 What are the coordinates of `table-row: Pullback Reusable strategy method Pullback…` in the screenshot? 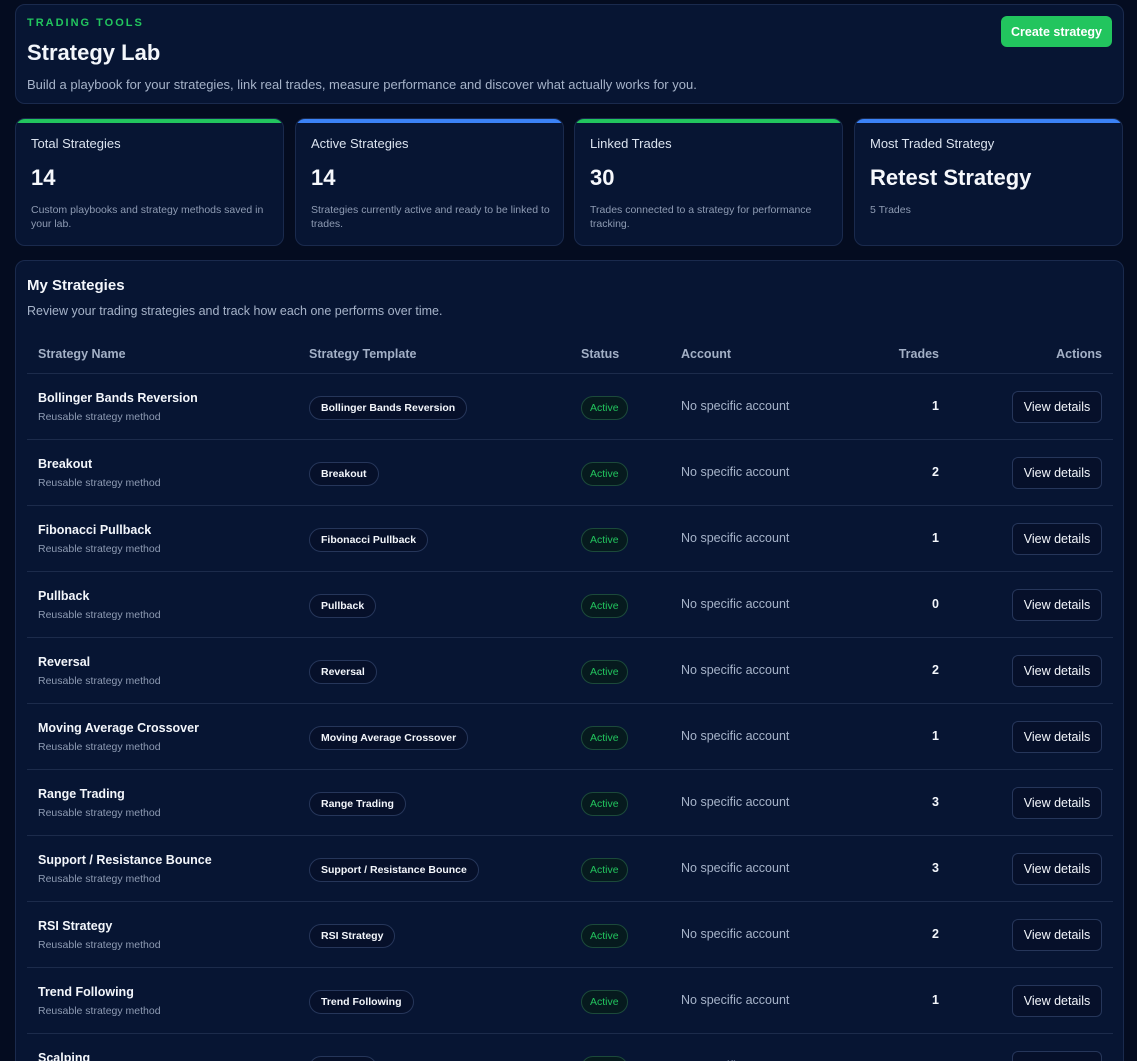 It's located at (570, 605).